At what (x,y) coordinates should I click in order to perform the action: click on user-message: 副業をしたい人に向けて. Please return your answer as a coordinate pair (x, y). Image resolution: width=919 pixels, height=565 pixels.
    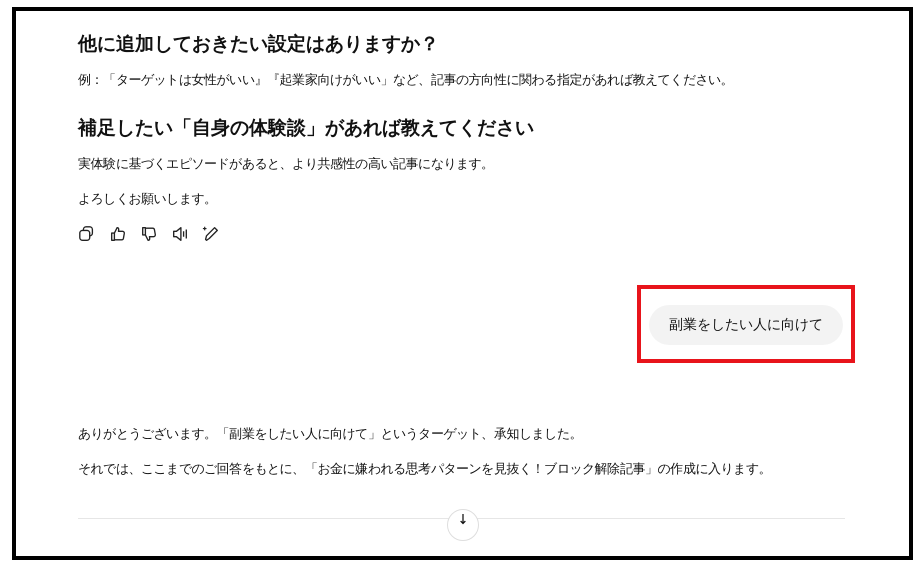
    Looking at the image, I should click on (746, 325).